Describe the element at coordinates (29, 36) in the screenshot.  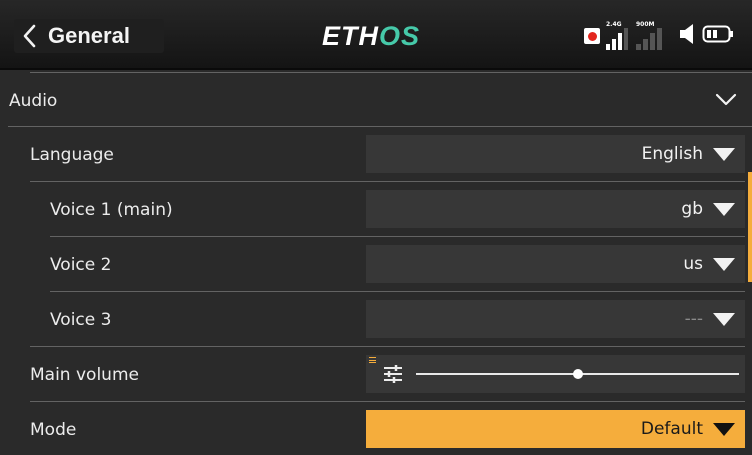
I see `chevron-left-icon` at that location.